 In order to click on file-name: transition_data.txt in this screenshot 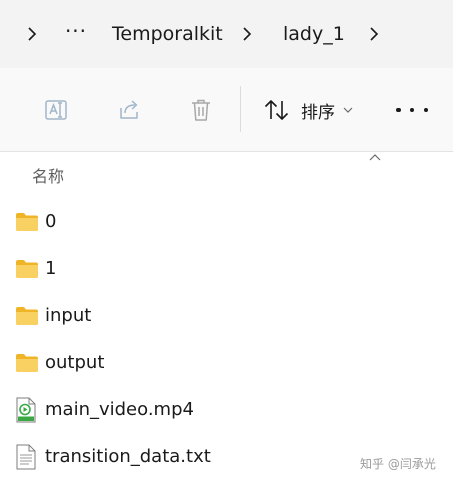, I will do `click(128, 456)`.